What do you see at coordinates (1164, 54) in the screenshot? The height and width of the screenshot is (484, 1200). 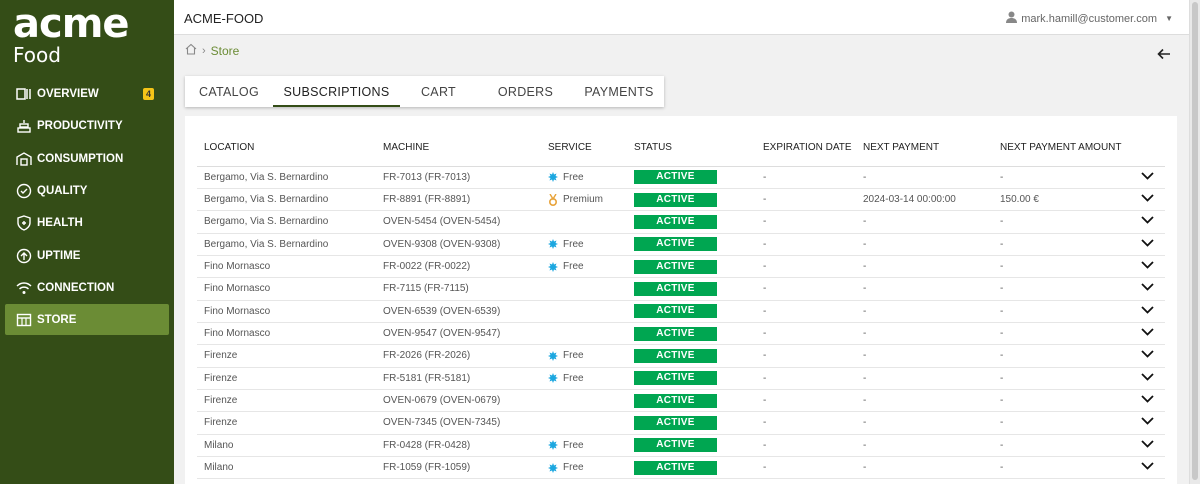 I see `back-arrow-icon` at bounding box center [1164, 54].